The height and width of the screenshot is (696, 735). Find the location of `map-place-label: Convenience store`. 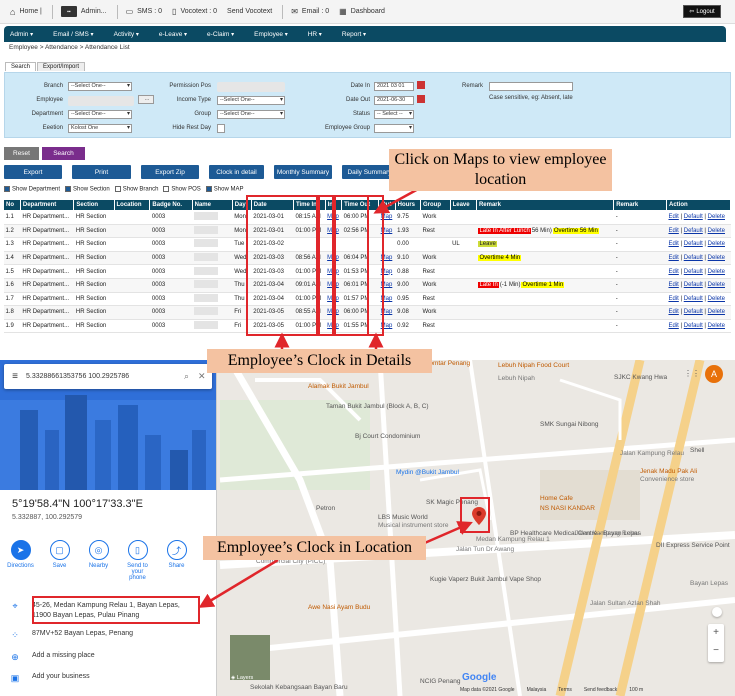

map-place-label: Convenience store is located at coordinates (667, 479).